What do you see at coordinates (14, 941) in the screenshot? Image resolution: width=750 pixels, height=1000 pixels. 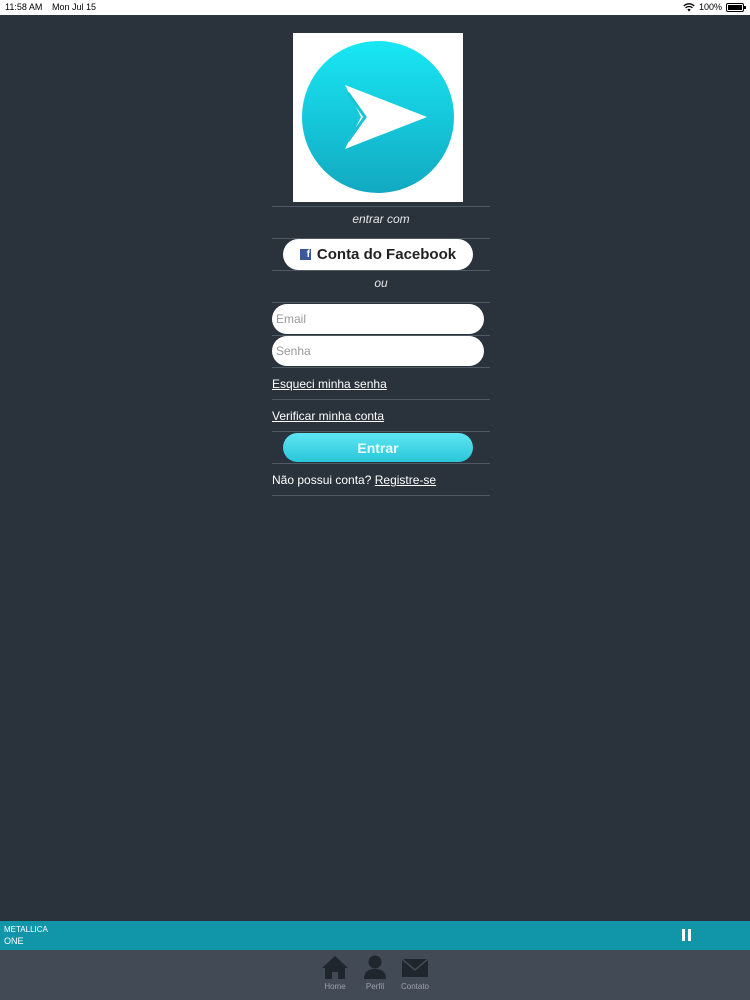 I see `now-playing-song: ONE` at bounding box center [14, 941].